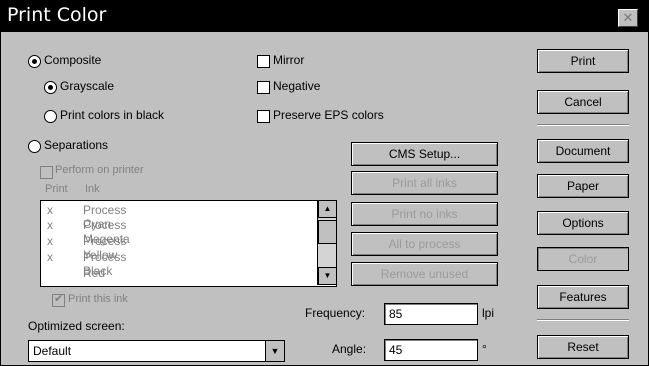 This screenshot has width=649, height=366. What do you see at coordinates (98, 299) in the screenshot?
I see `print-this-ink-label: Print this ink` at bounding box center [98, 299].